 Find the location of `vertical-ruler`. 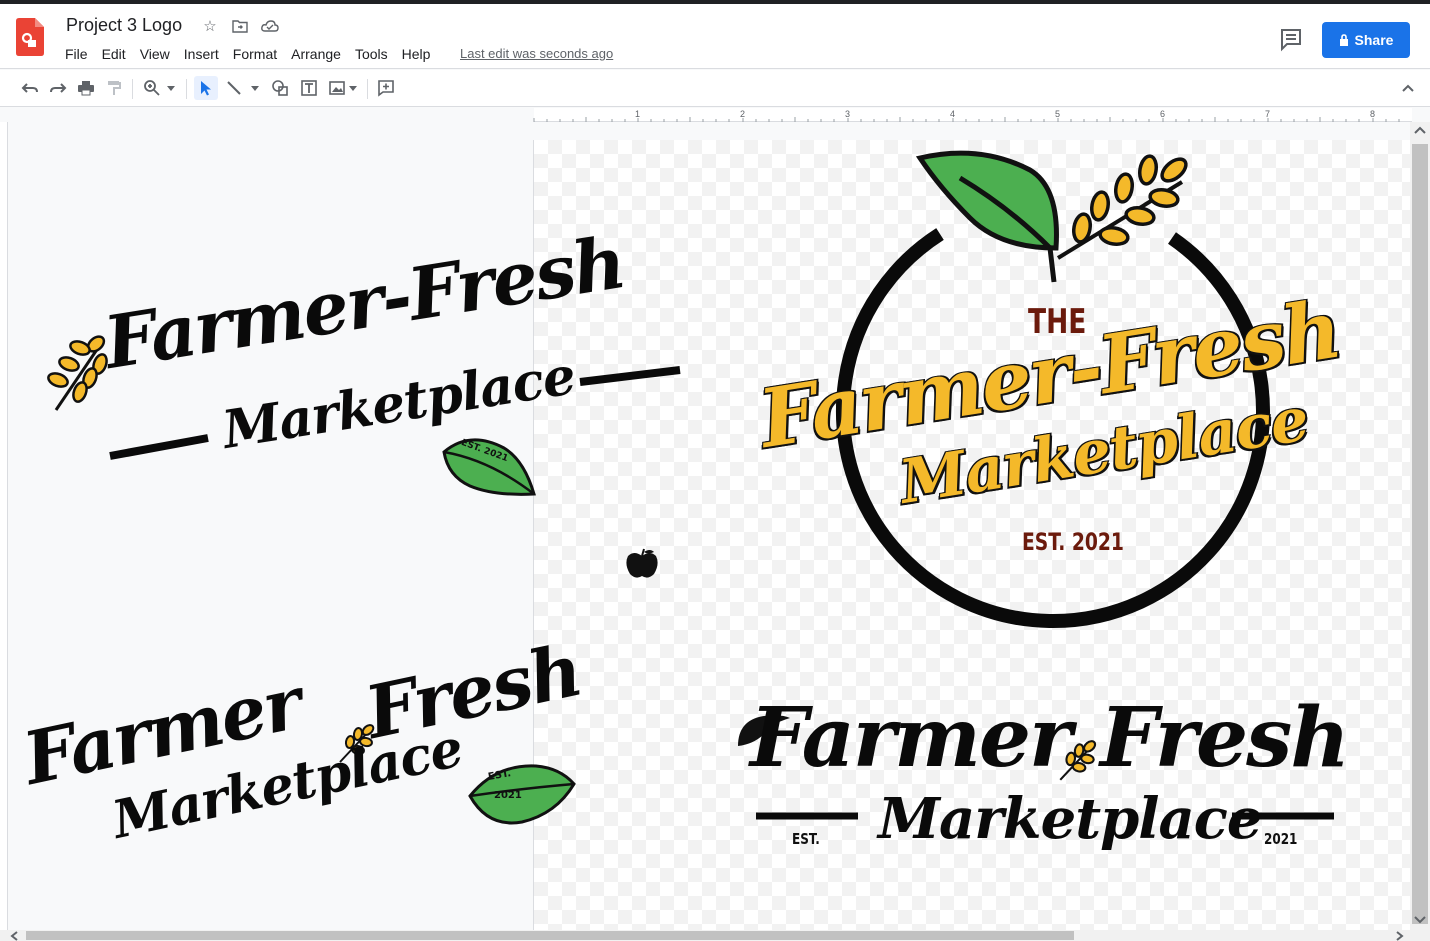

vertical-ruler is located at coordinates (4, 526).